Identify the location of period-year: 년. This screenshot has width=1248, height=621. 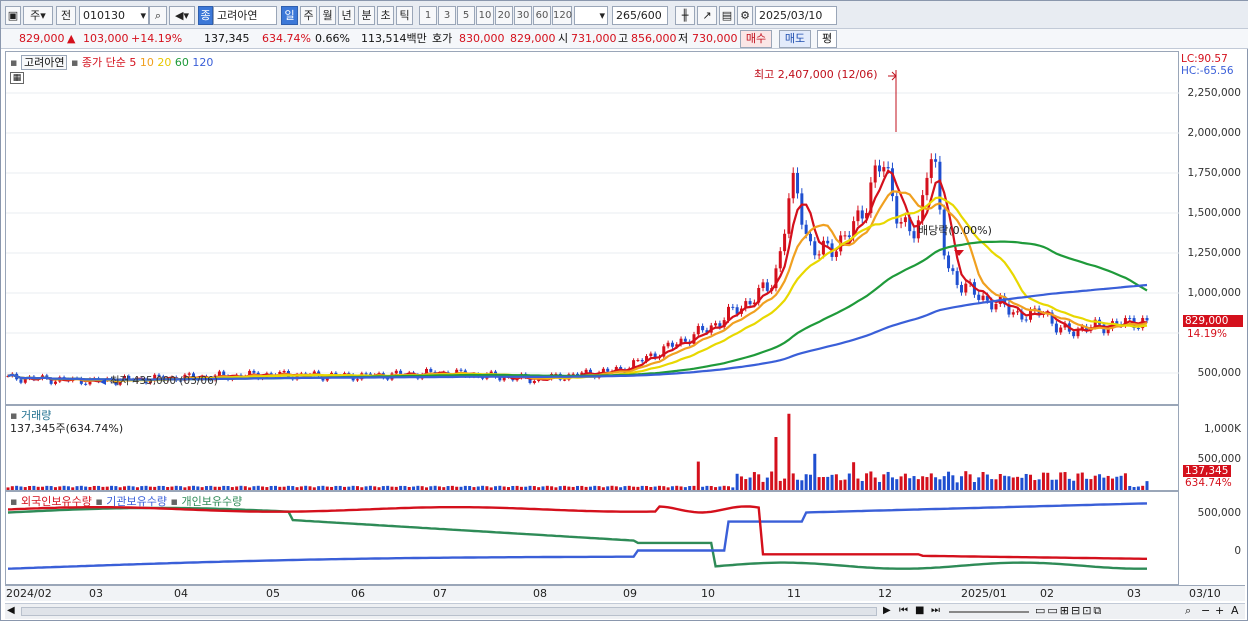
(346, 15).